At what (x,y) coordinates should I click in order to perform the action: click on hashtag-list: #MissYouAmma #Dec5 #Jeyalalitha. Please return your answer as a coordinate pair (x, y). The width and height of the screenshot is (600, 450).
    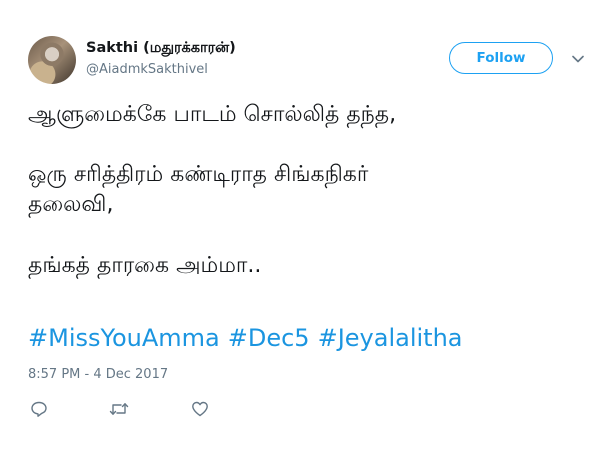
    Looking at the image, I should click on (249, 338).